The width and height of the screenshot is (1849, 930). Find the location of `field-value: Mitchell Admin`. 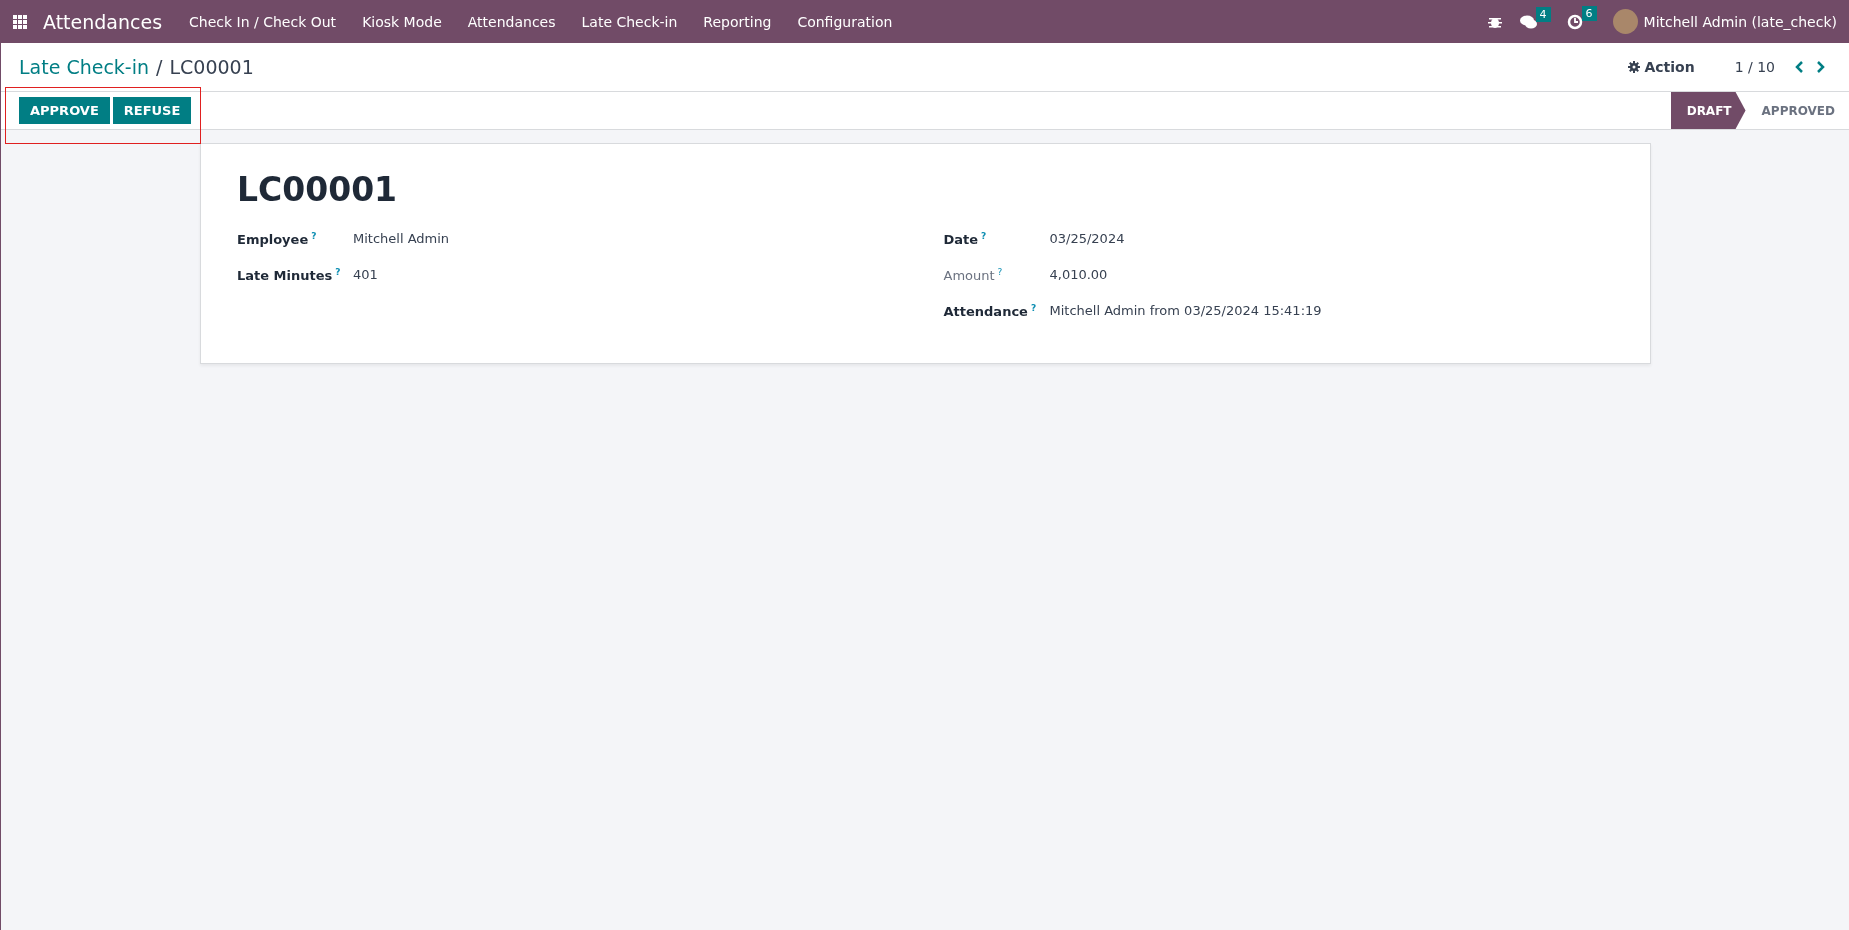

field-value: Mitchell Admin is located at coordinates (402, 238).